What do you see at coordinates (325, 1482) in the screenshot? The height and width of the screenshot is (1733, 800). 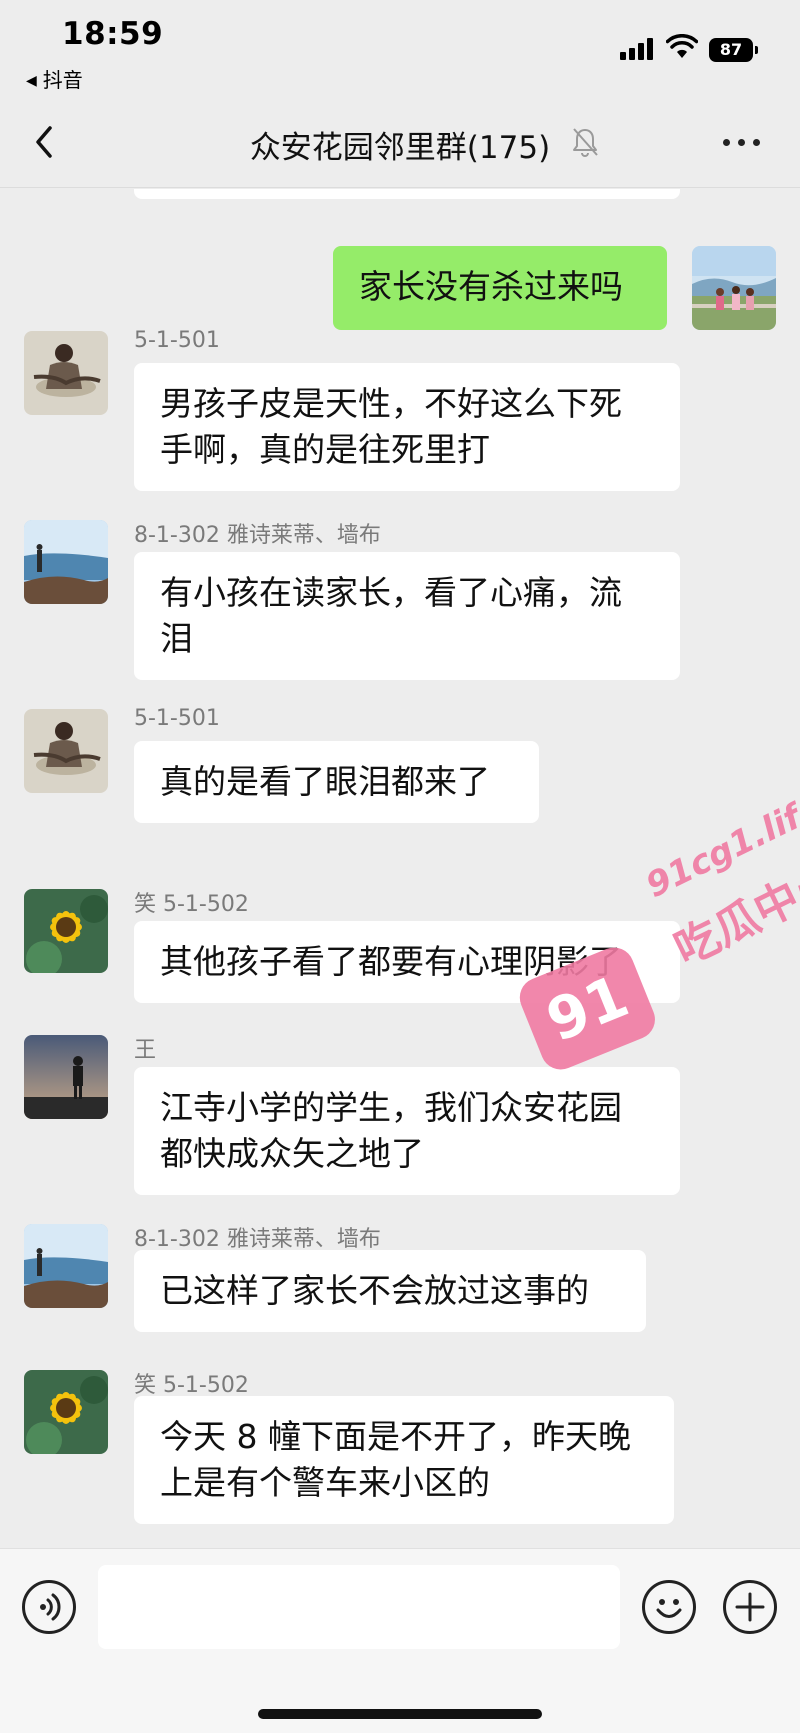 I see `message-text-line: 上是有个警车来小区的` at bounding box center [325, 1482].